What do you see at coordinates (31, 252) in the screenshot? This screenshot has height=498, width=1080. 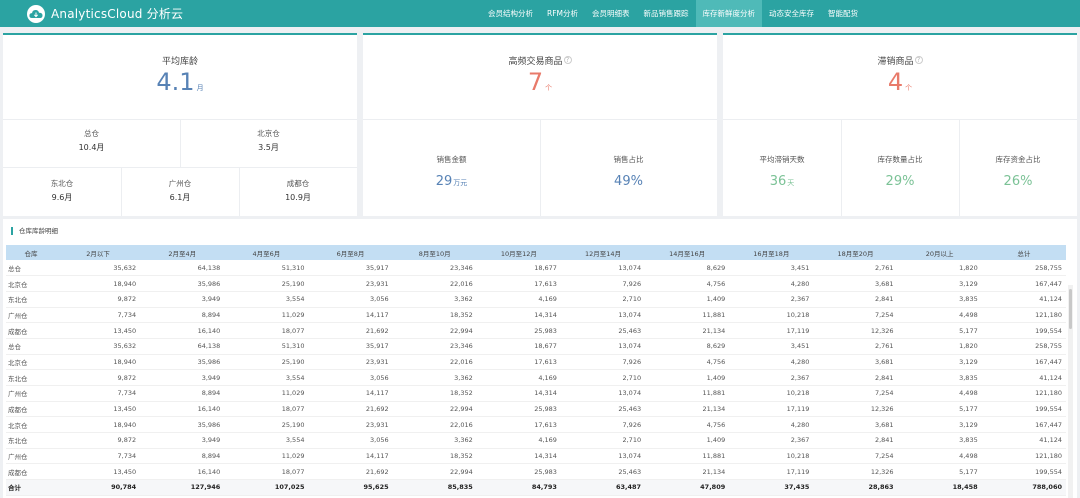 I see `column-header: 仓库` at bounding box center [31, 252].